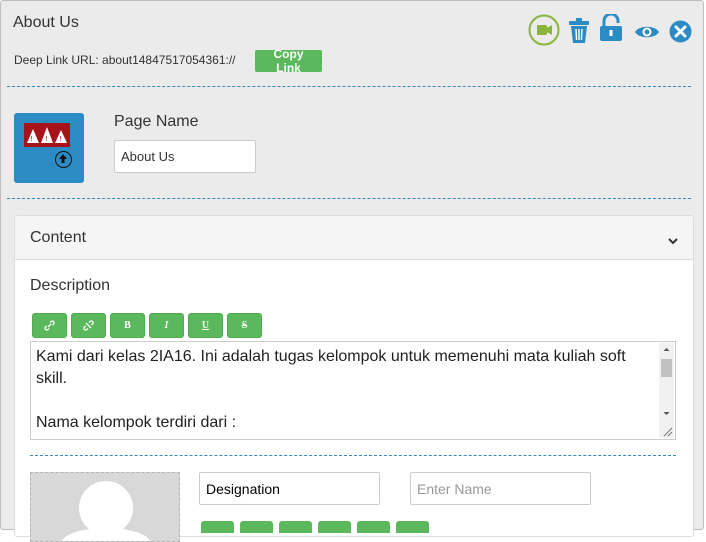 This screenshot has height=542, width=706. I want to click on trash-icon, so click(579, 33).